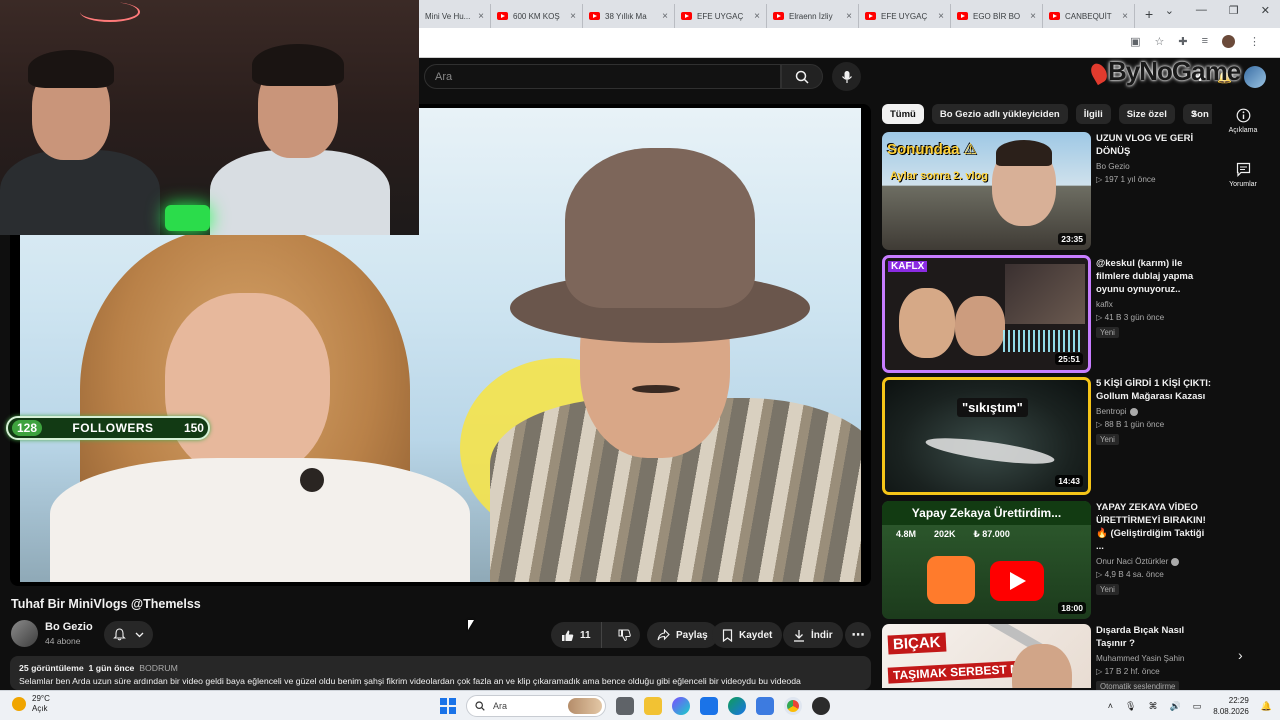 Image resolution: width=1280 pixels, height=720 pixels. Describe the element at coordinates (813, 16) in the screenshot. I see `browser-tab: Elraenn İzliy ×` at that location.